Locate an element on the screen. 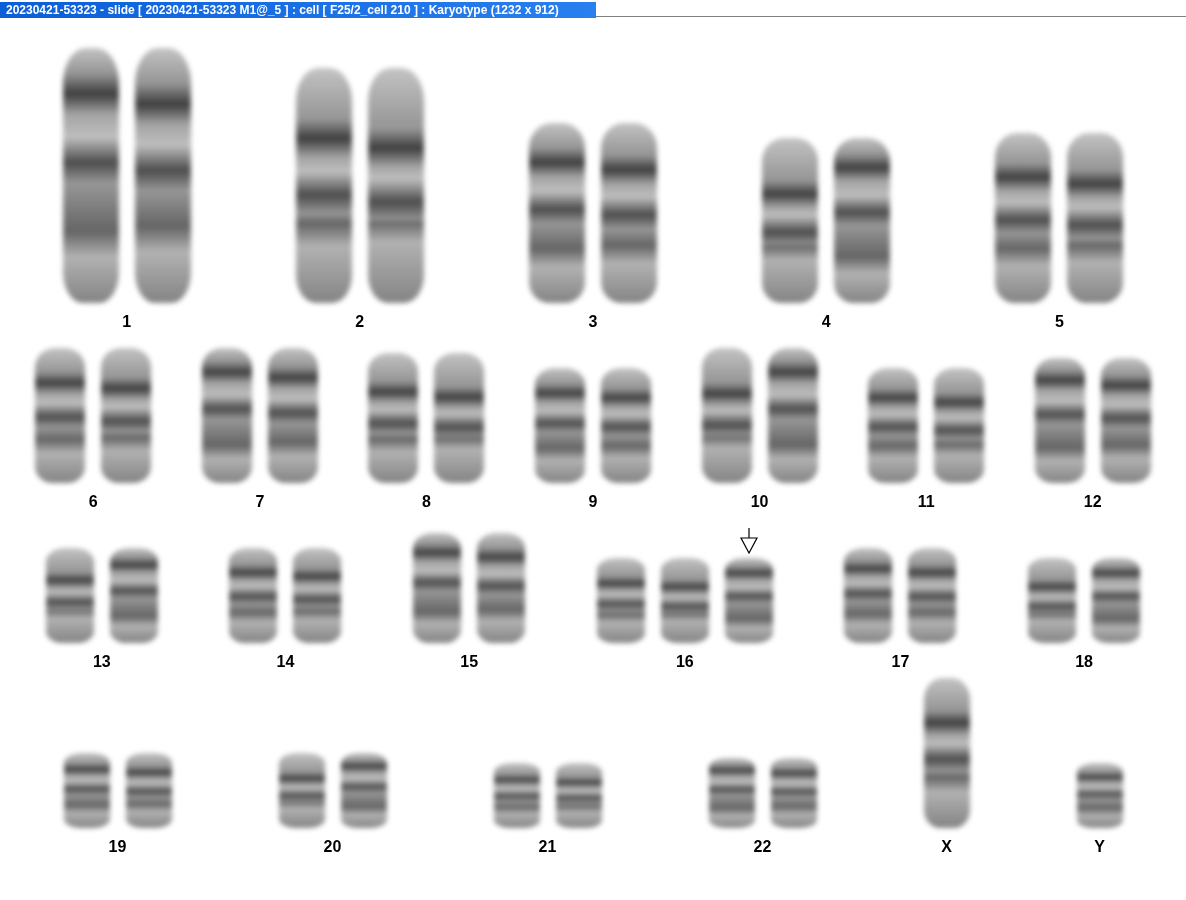 This screenshot has height=900, width=1186. chromosome-number: 18 is located at coordinates (1084, 662).